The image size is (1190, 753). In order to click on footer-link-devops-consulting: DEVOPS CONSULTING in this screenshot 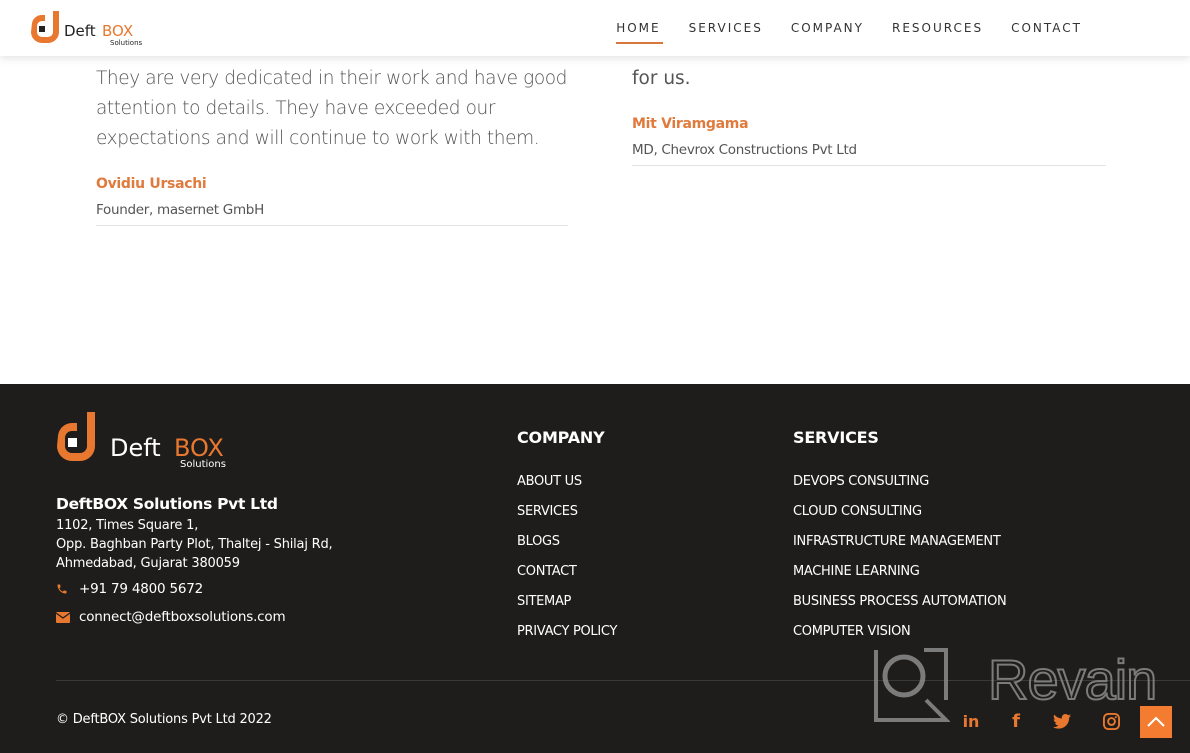, I will do `click(899, 487)`.